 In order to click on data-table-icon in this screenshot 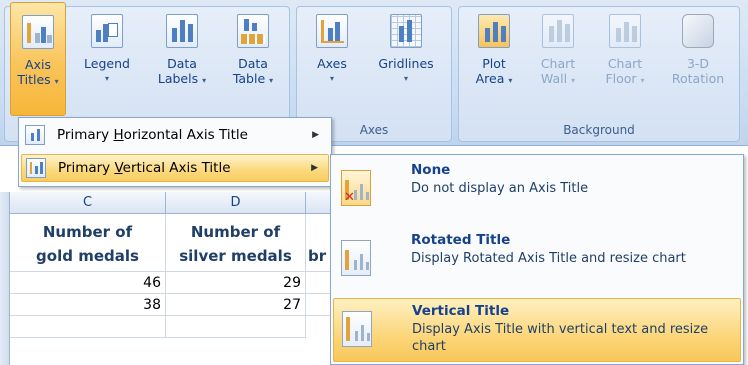, I will do `click(253, 31)`.